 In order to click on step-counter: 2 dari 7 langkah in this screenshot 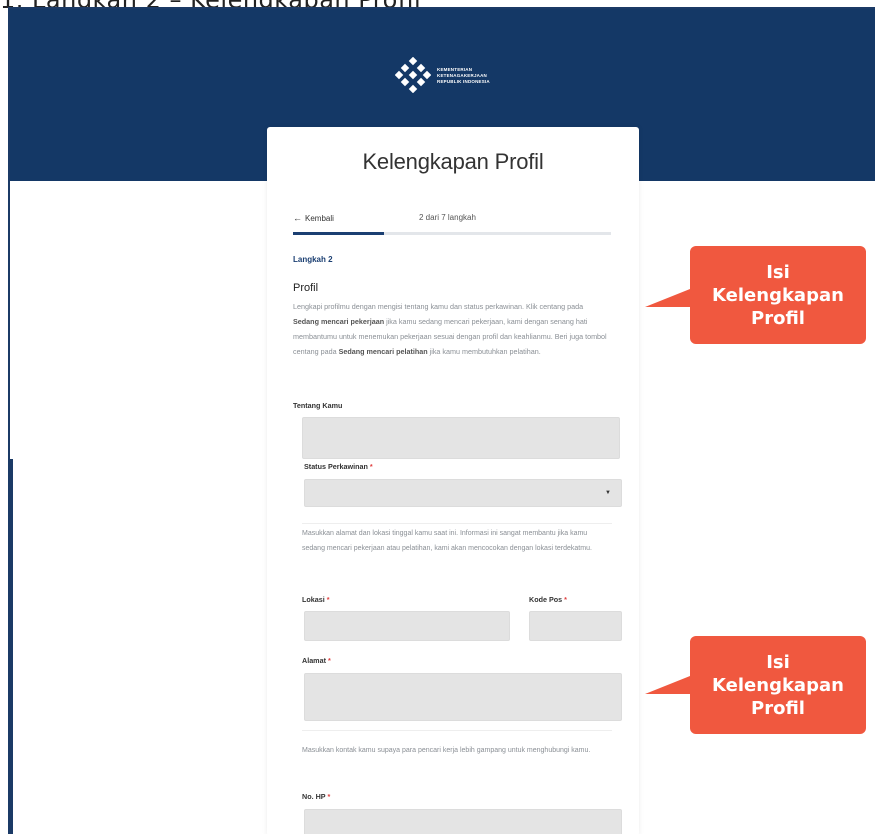, I will do `click(447, 217)`.